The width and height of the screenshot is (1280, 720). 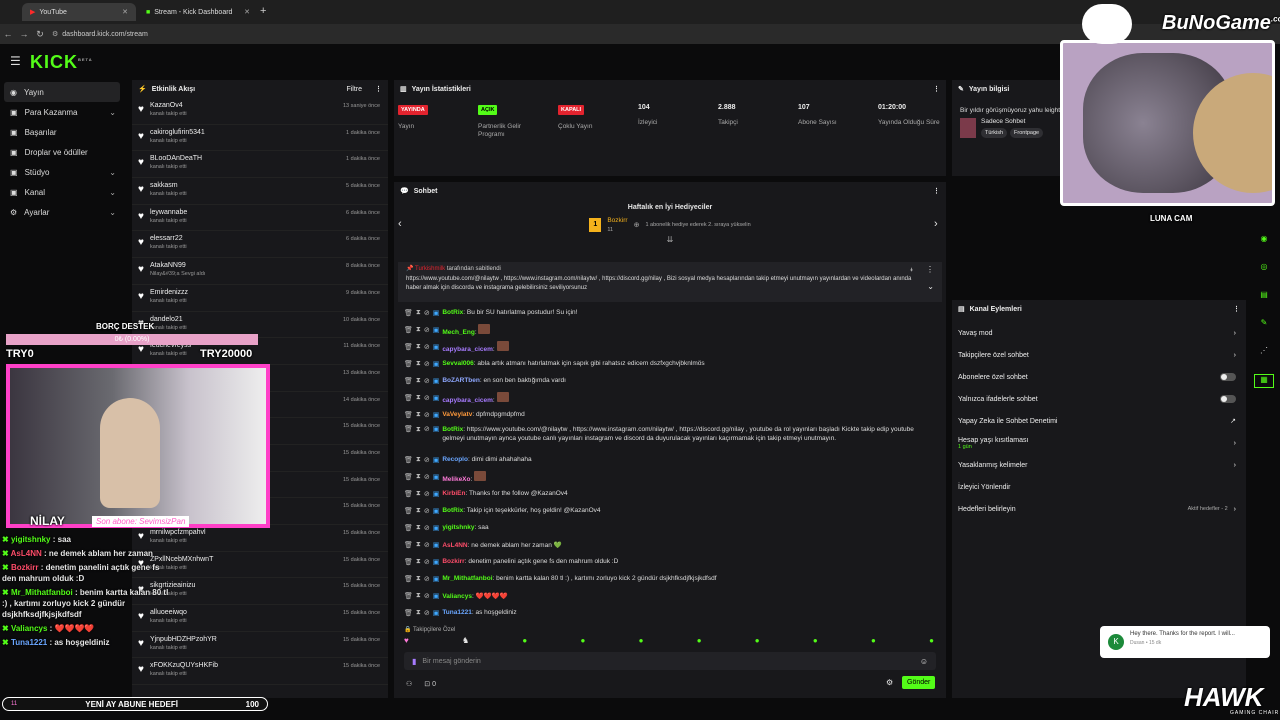 I want to click on action-row: Yapay Zeka ile Sohbet Denetimi ↗, so click(x=1099, y=421).